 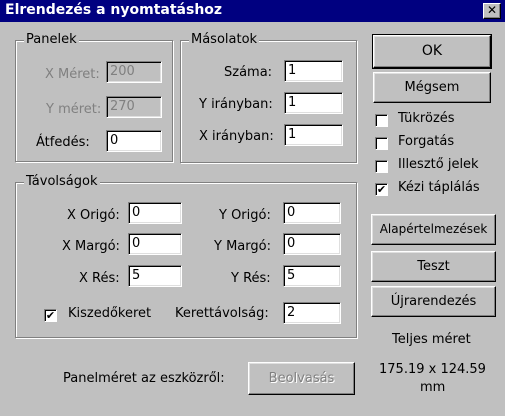 I want to click on atfedes-input: 0, so click(x=134, y=141).